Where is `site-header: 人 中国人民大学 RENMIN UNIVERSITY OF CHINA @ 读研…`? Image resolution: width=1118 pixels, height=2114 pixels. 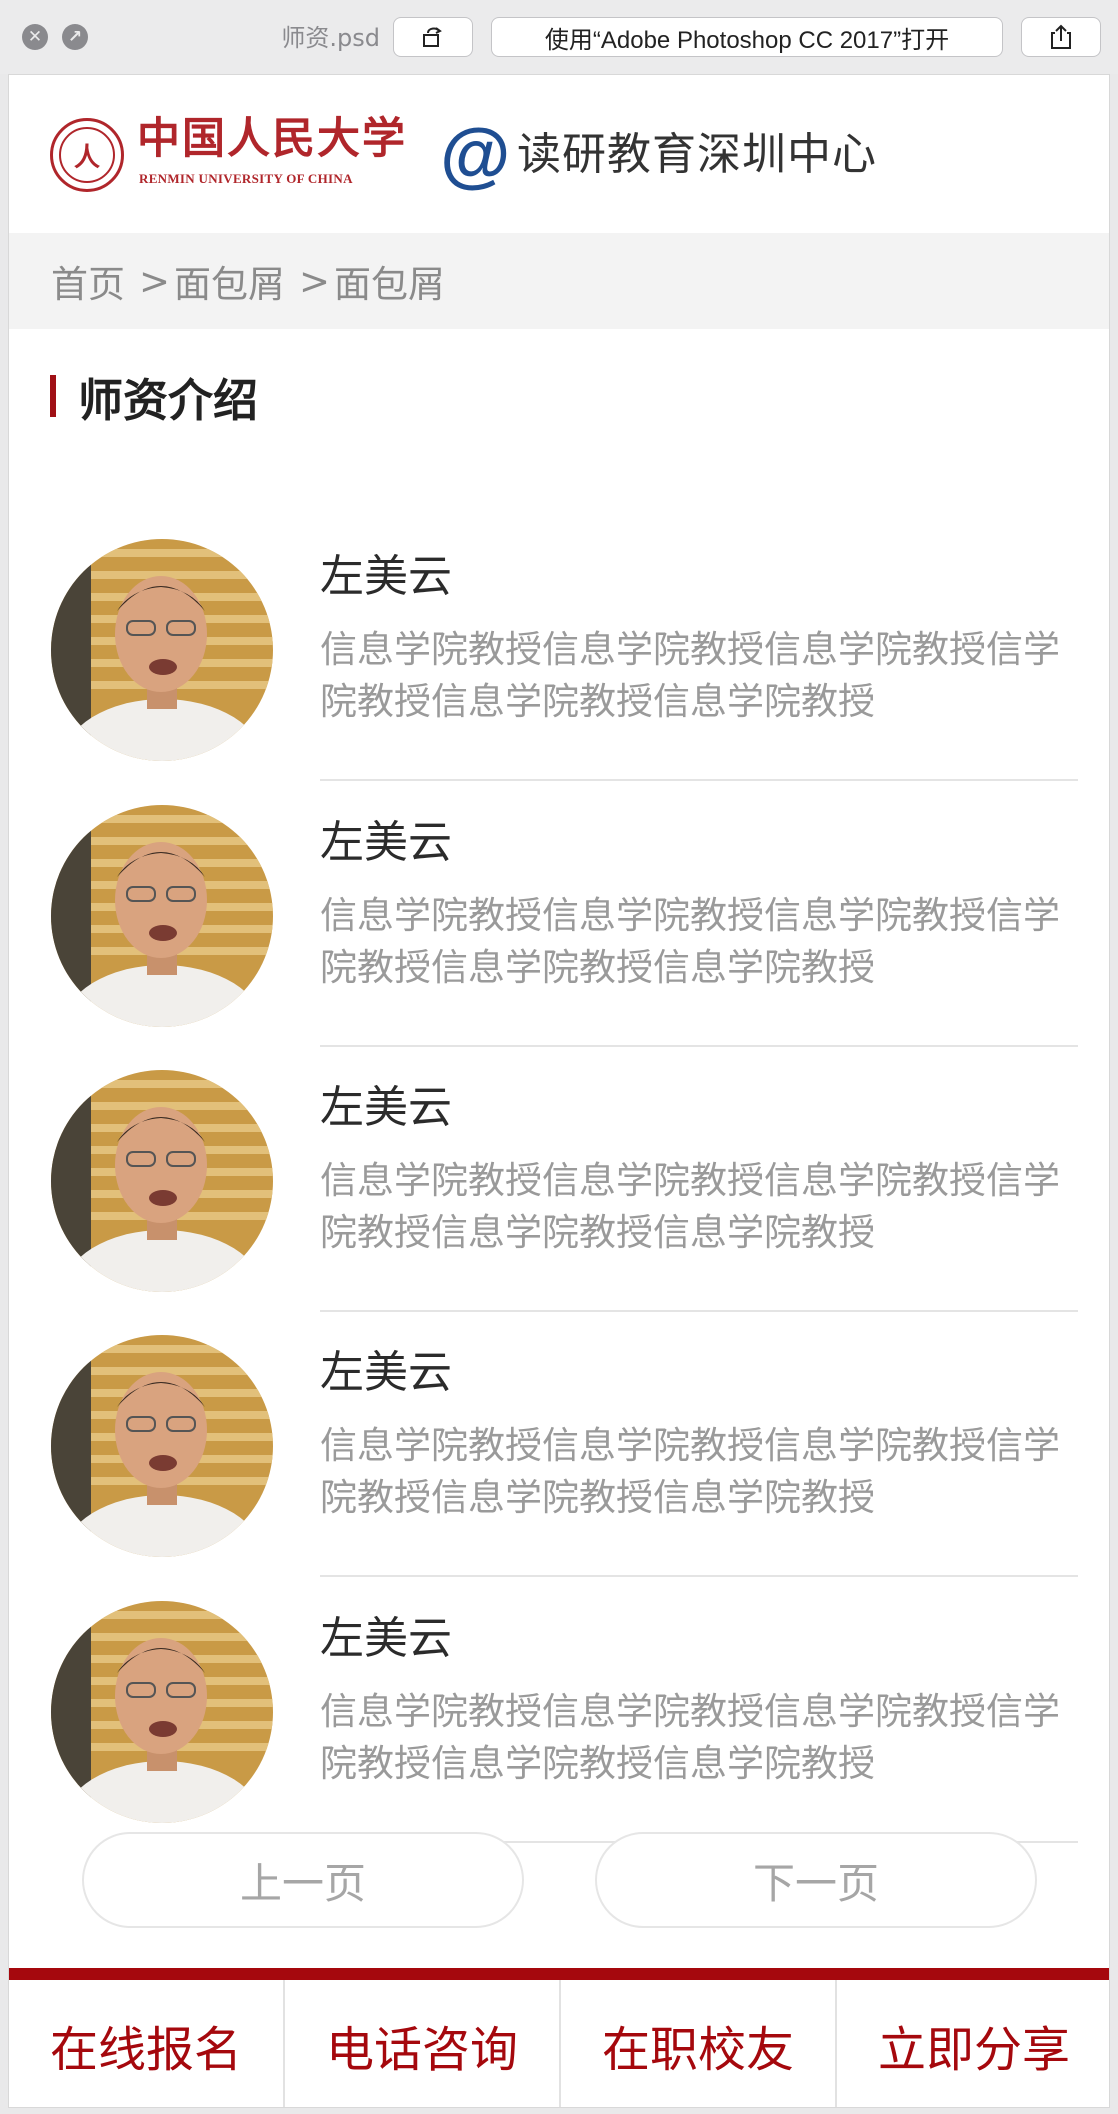
site-header: 人 中国人民大学 RENMIN UNIVERSITY OF CHINA @ 读研… is located at coordinates (559, 154).